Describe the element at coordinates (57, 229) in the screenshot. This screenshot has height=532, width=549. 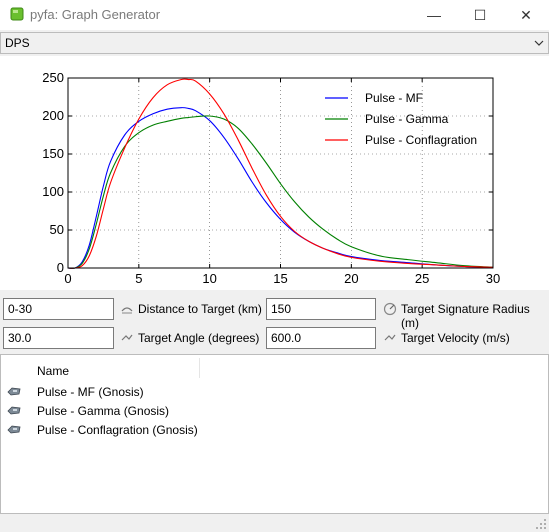
I see `y-tick-label: 50` at that location.